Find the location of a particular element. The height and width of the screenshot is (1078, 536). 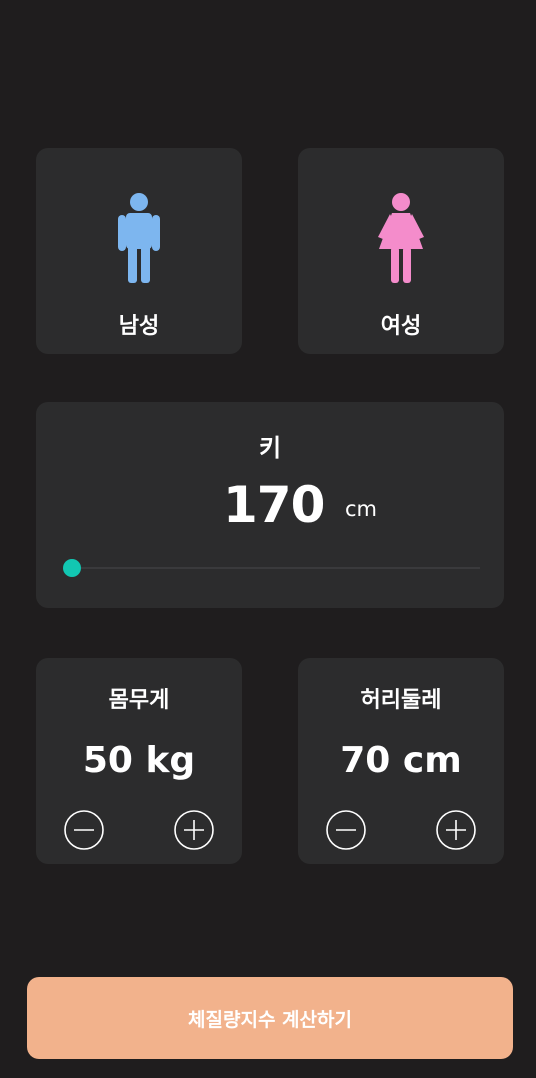

weight-increase-button is located at coordinates (194, 830).